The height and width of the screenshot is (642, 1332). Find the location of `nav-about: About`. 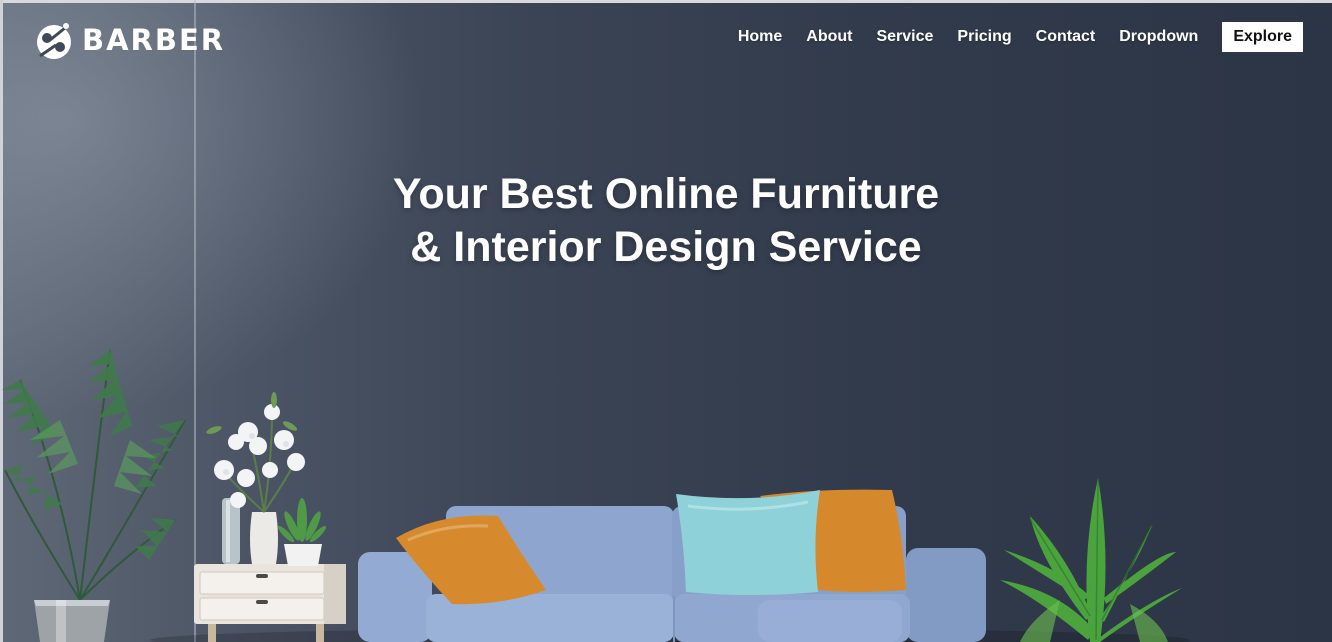

nav-about: About is located at coordinates (829, 37).